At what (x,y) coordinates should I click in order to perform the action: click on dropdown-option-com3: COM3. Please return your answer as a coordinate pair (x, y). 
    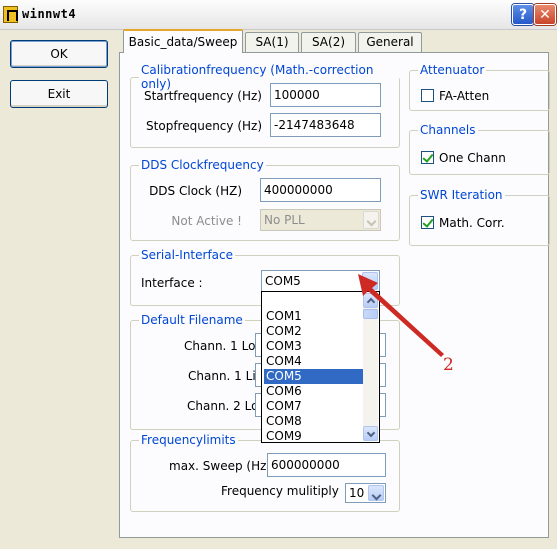
    Looking at the image, I should click on (313, 346).